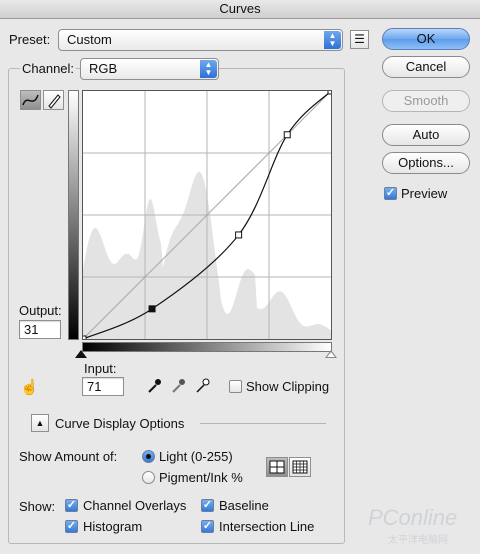  Describe the element at coordinates (207, 526) in the screenshot. I see `intersection-line-checkbox: ✓` at that location.